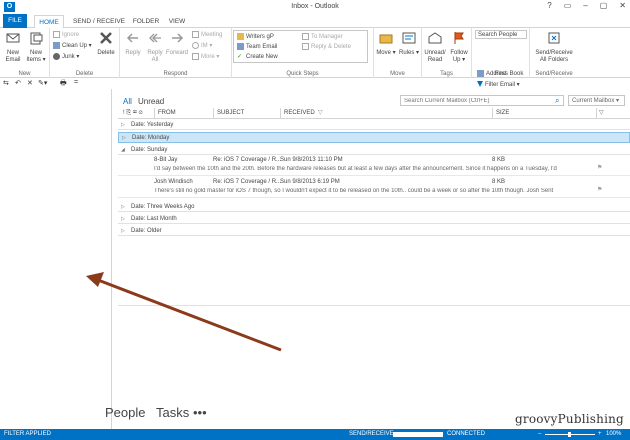 This screenshot has height=440, width=630. I want to click on forward-button: Forward, so click(177, 44).